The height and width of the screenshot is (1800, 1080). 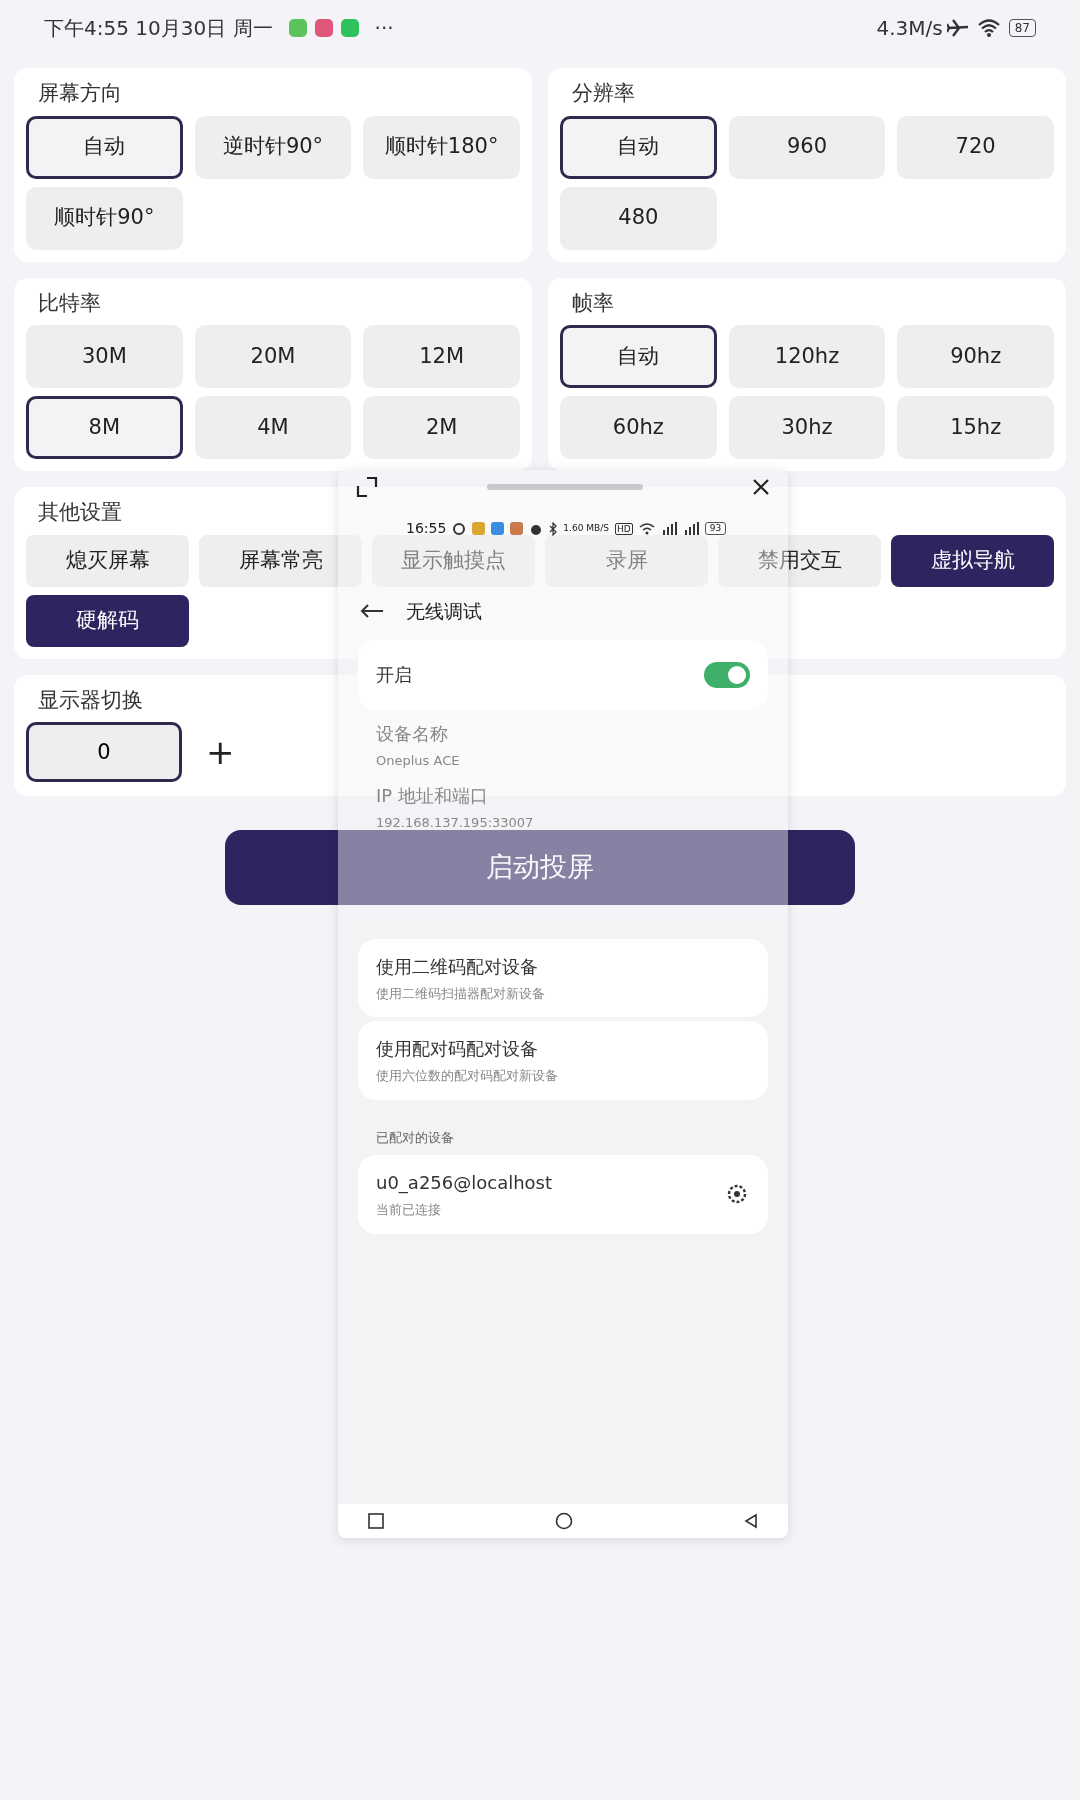 I want to click on item-title: 设备名称, so click(x=412, y=733).